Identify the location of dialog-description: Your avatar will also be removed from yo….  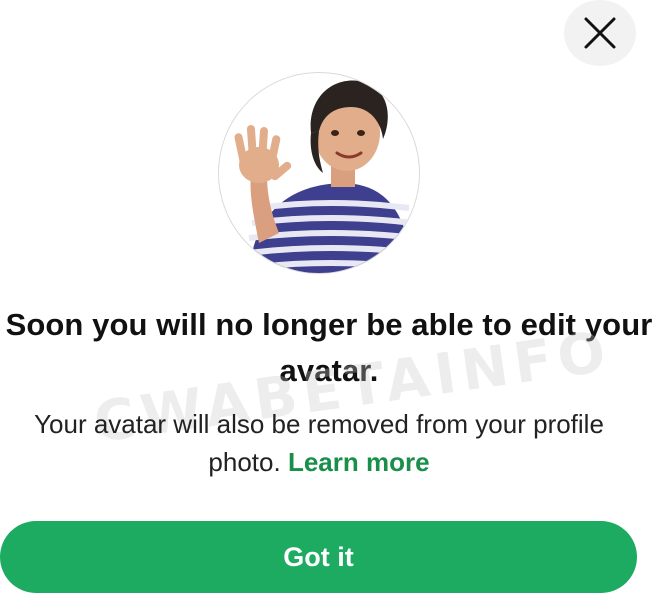
(319, 443).